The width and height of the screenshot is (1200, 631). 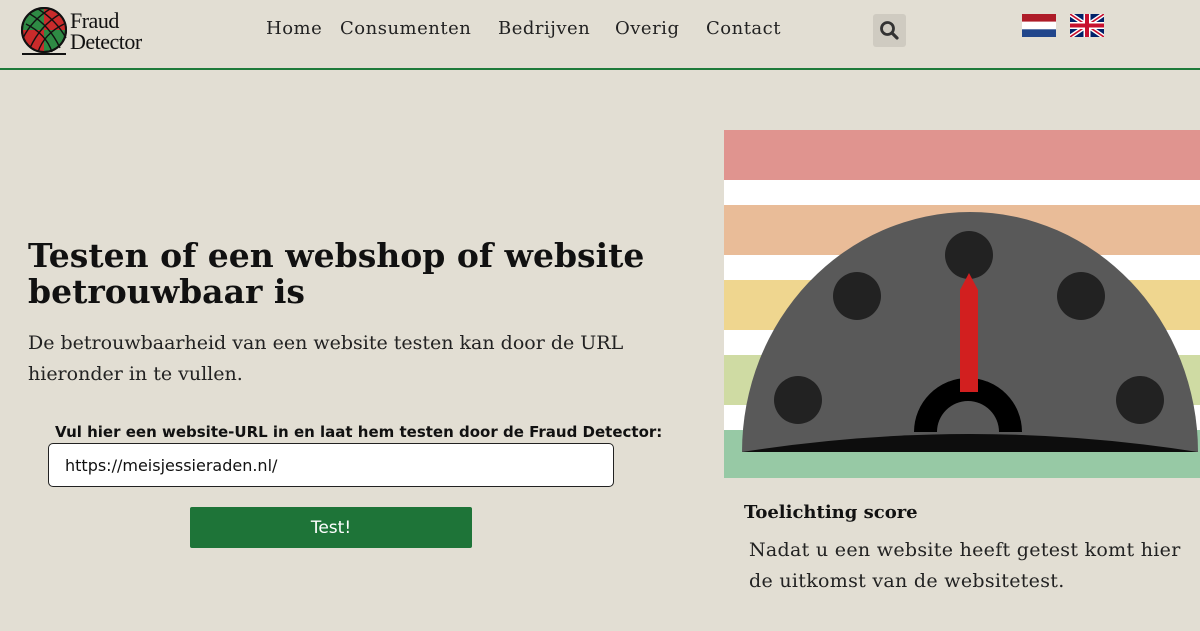 I want to click on site-logo: Fraud Detector, so click(x=90, y=31).